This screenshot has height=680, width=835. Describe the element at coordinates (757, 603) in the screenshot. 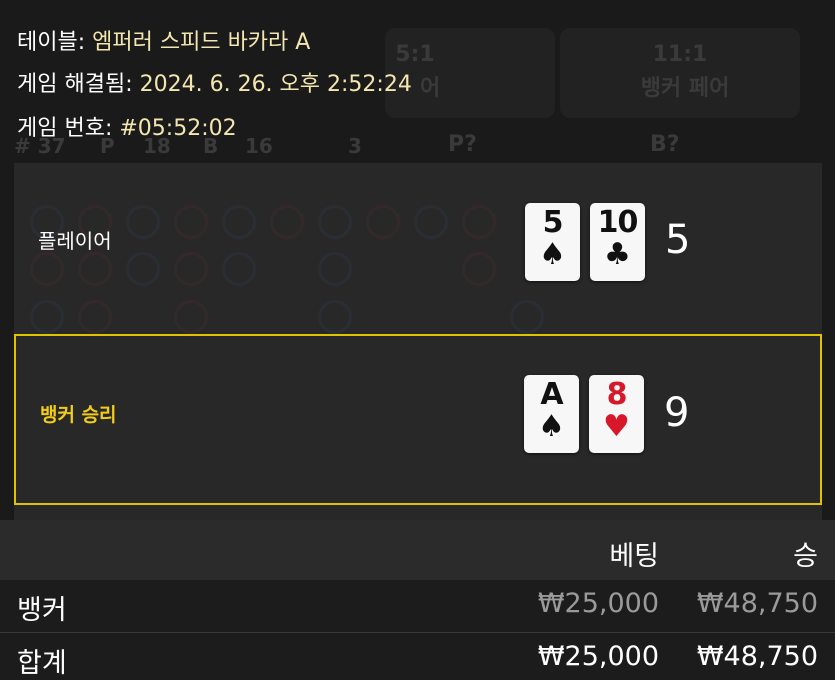

I see `win-amount: ₩48,750` at that location.